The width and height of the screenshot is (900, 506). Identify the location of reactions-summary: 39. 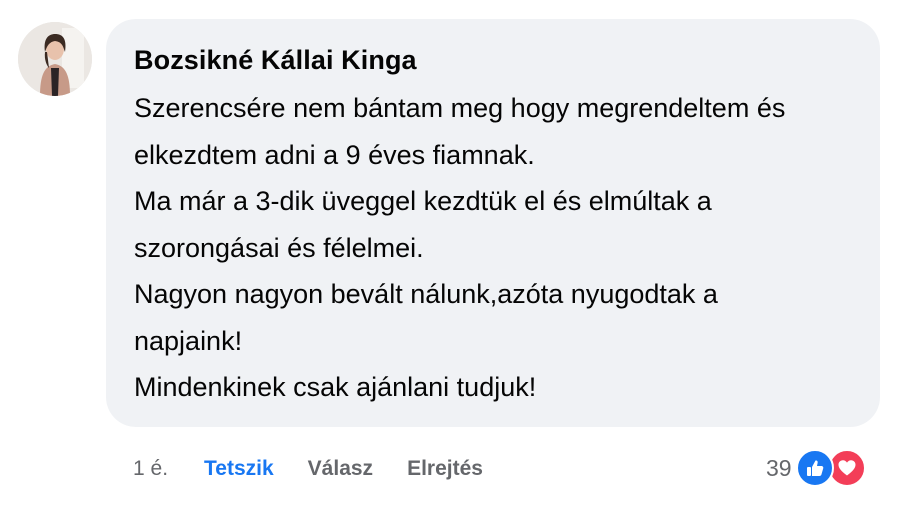
(816, 468).